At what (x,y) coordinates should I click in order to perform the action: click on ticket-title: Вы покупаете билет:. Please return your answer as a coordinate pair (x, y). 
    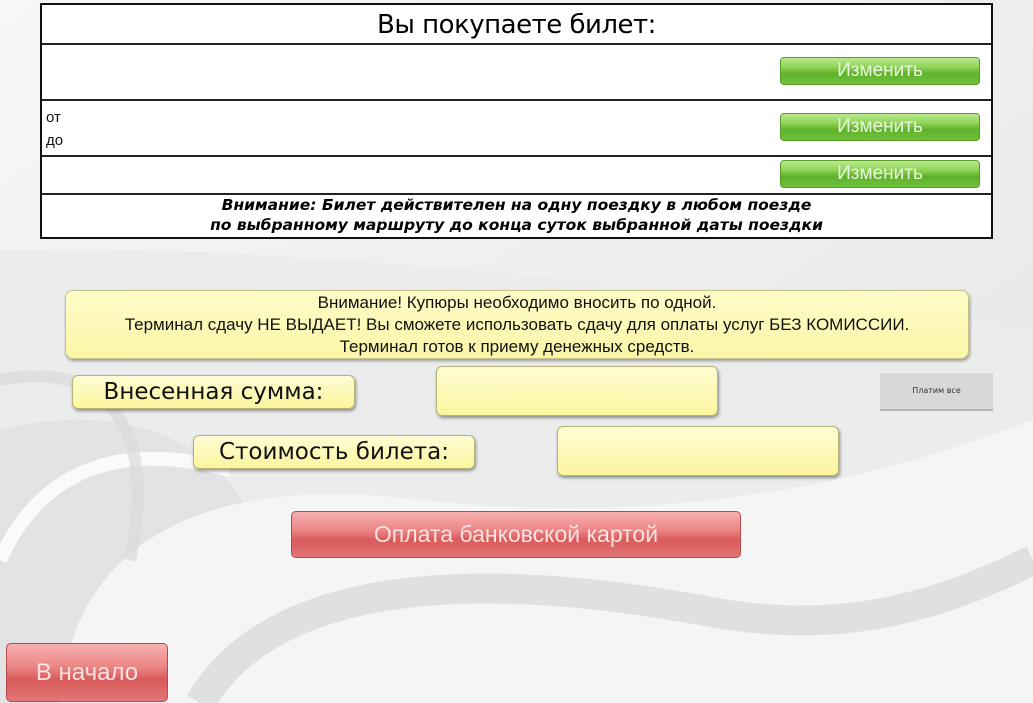
    Looking at the image, I should click on (516, 25).